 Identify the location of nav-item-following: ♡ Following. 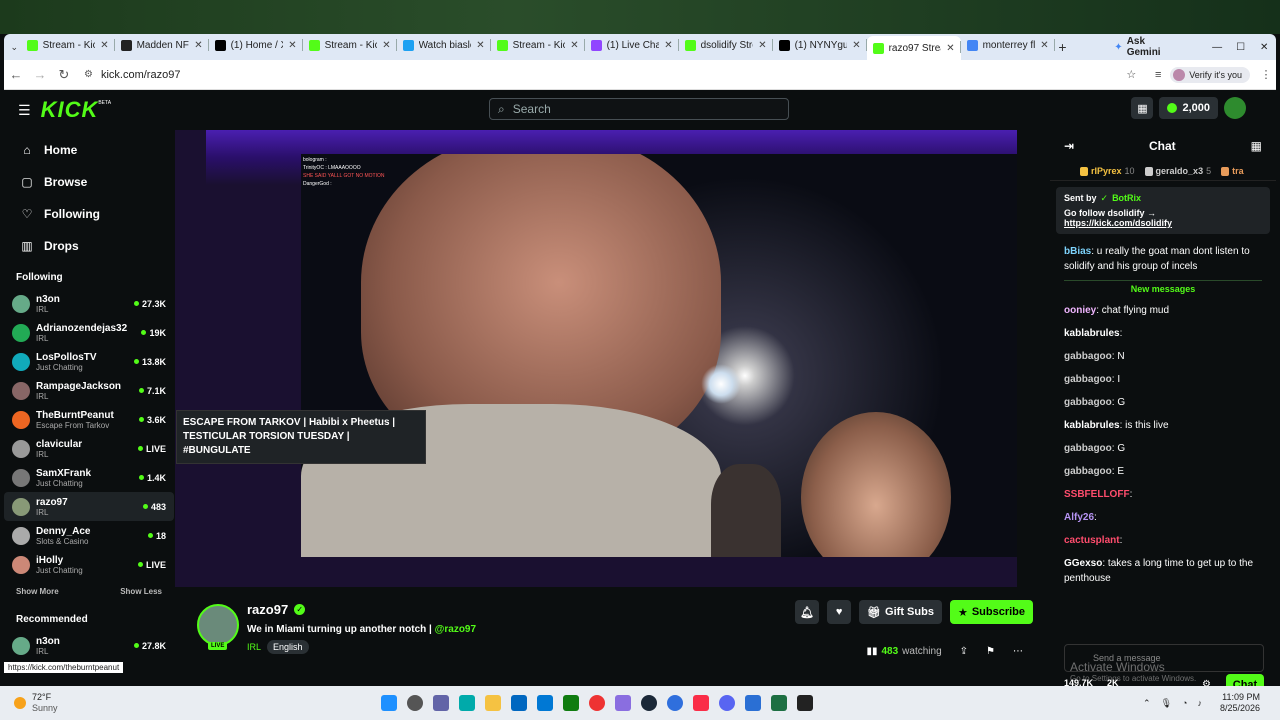
(89, 214).